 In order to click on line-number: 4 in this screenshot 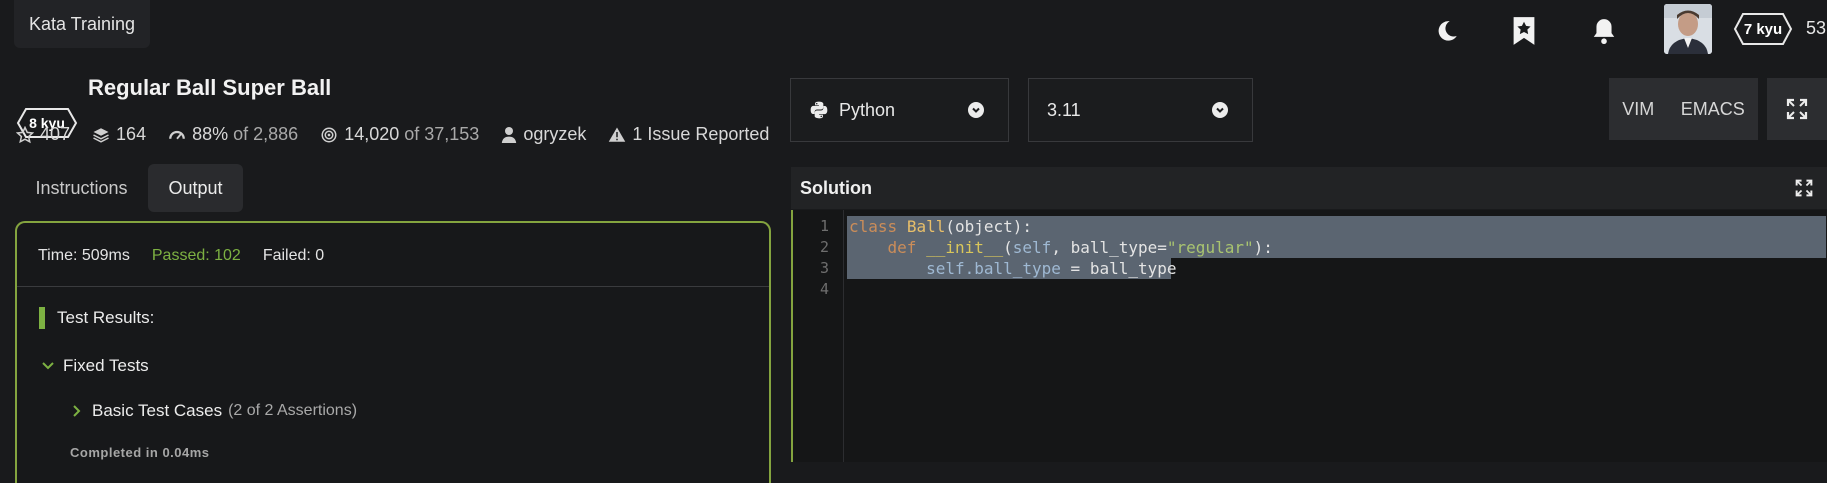, I will do `click(824, 289)`.